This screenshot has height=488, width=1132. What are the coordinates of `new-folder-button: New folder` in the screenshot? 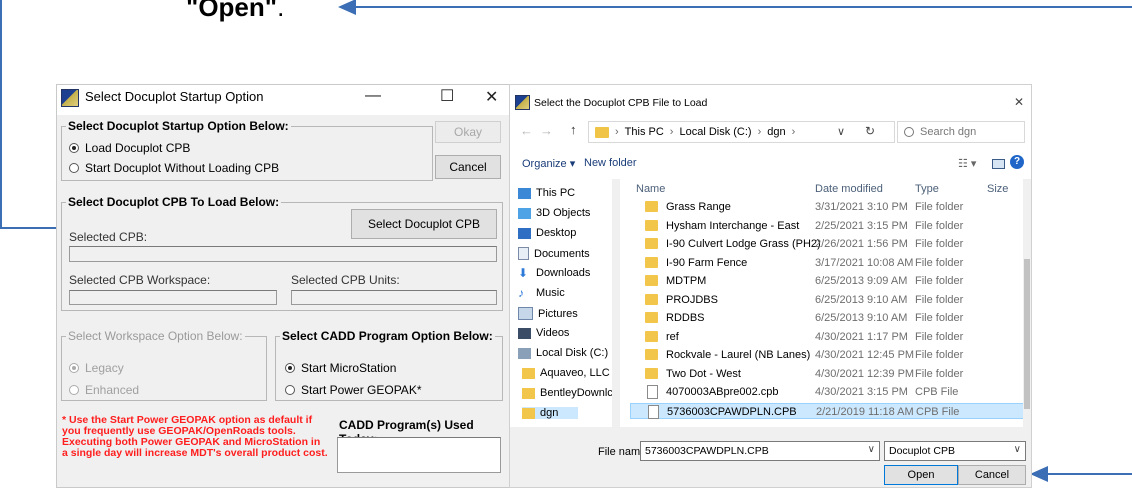 It's located at (610, 163).